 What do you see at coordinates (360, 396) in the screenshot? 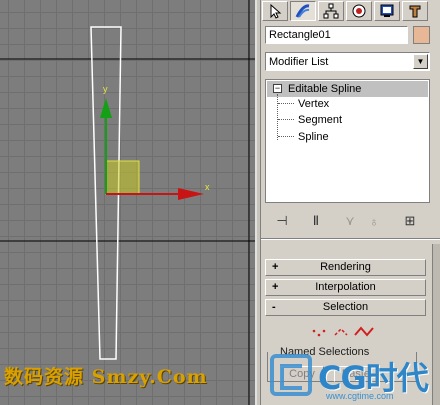
I see `watermark-url: www.cgtime.com` at bounding box center [360, 396].